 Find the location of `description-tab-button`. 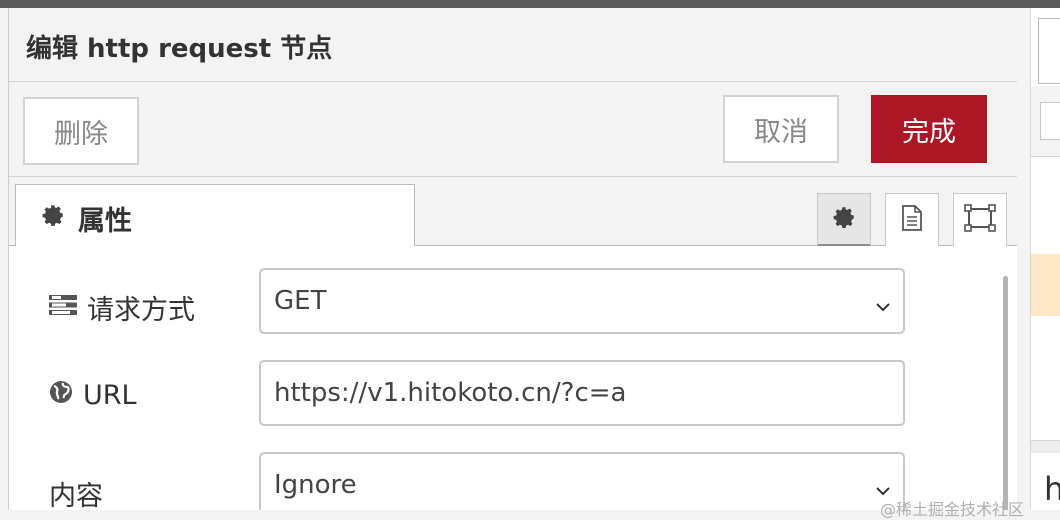

description-tab-button is located at coordinates (912, 220).